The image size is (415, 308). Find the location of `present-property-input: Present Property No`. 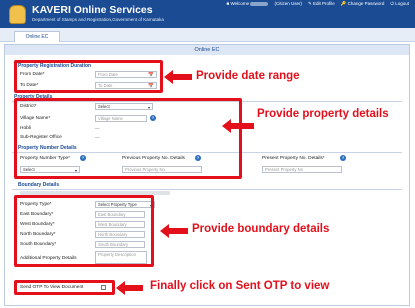

present-property-input: Present Property No is located at coordinates (302, 169).